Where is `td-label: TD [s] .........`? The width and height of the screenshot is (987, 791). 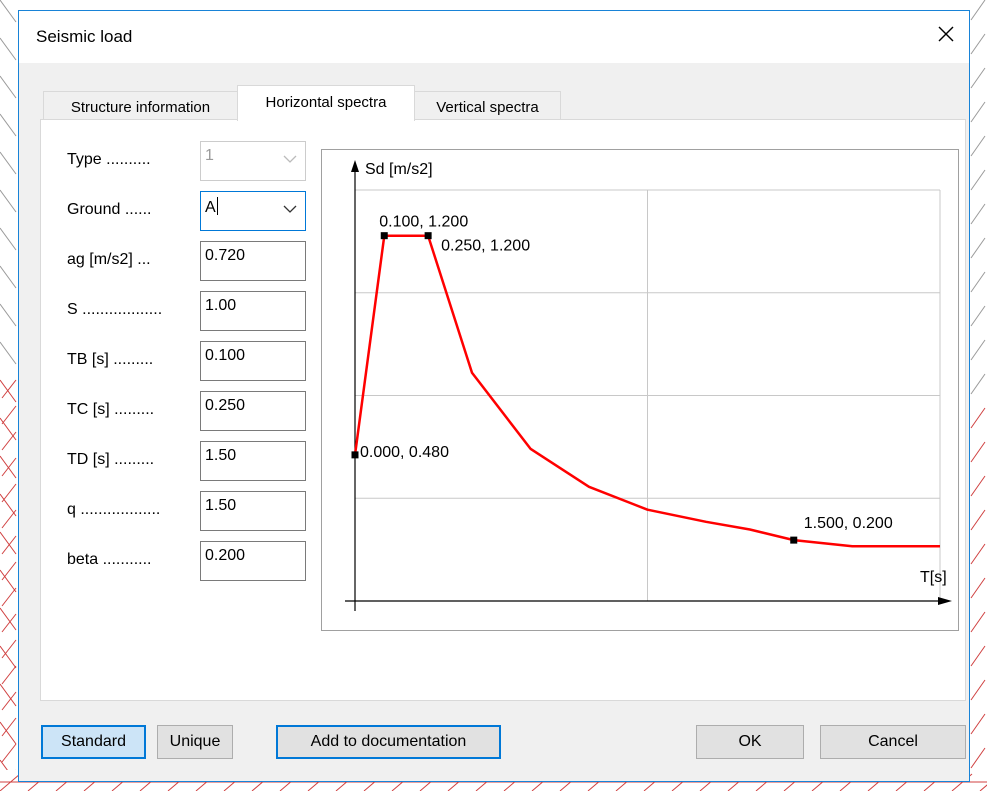 td-label: TD [s] ......... is located at coordinates (111, 459).